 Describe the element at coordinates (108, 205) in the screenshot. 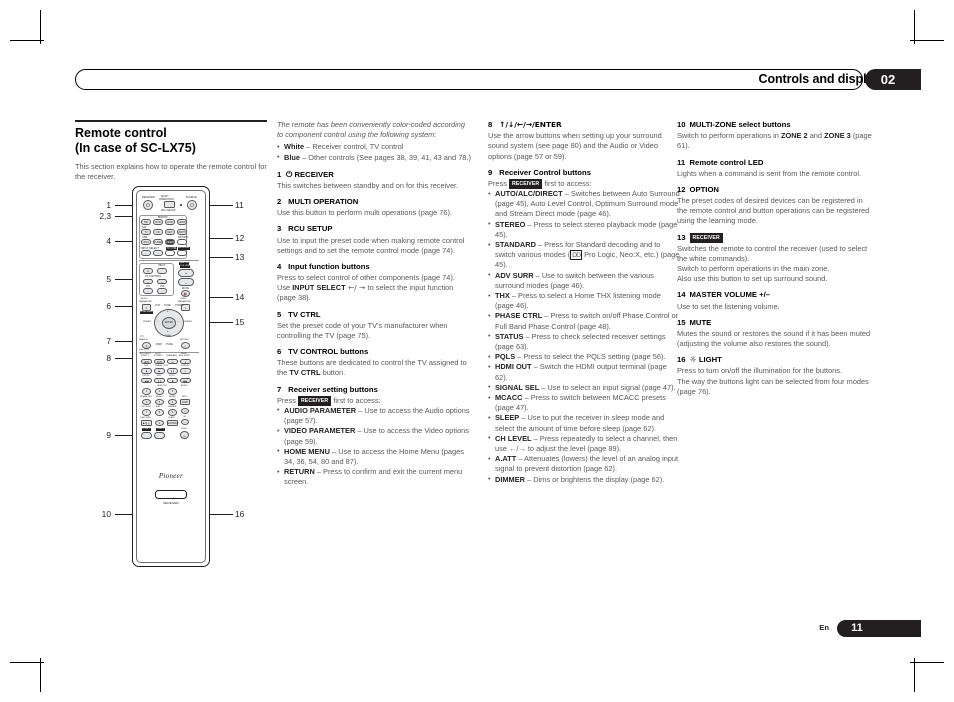

I see `callout-1: 1` at that location.